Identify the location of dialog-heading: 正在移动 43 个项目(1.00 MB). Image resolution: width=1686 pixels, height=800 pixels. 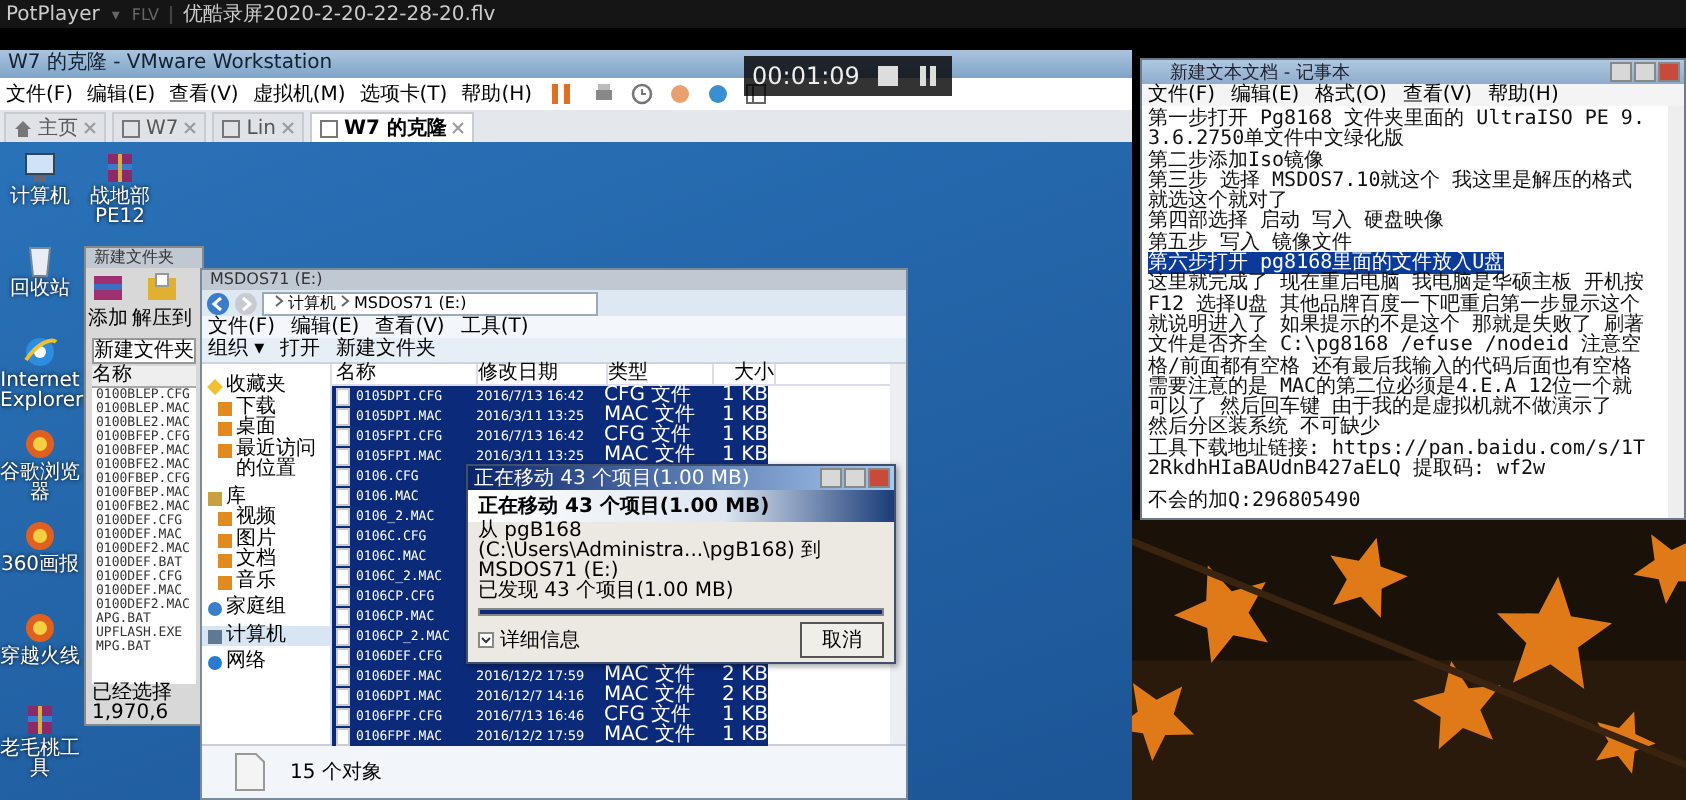
(681, 506).